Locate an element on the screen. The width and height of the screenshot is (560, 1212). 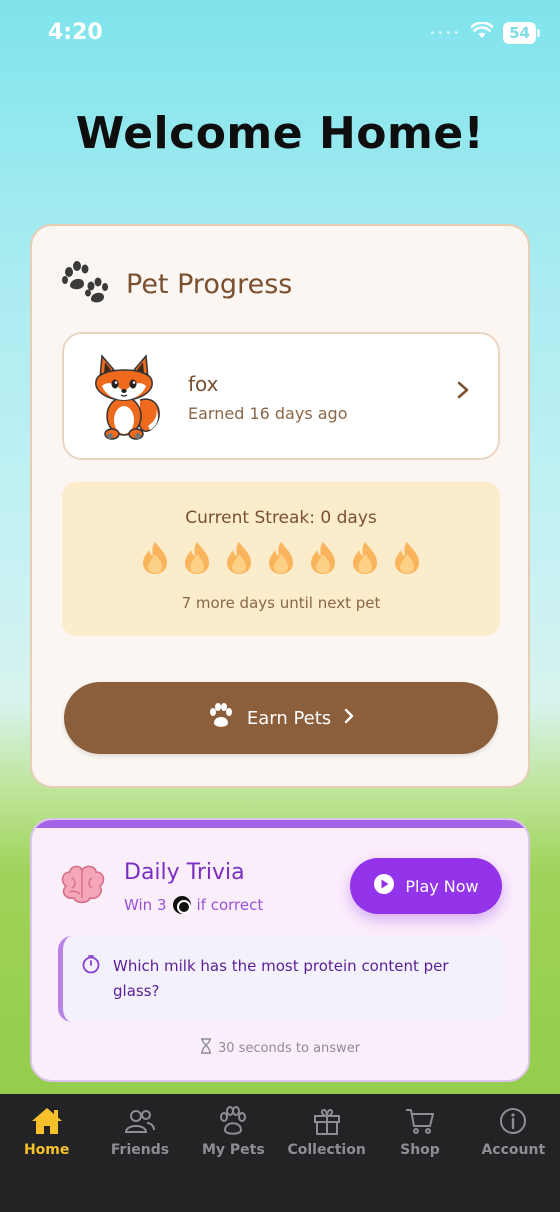
streak-flames is located at coordinates (281, 558).